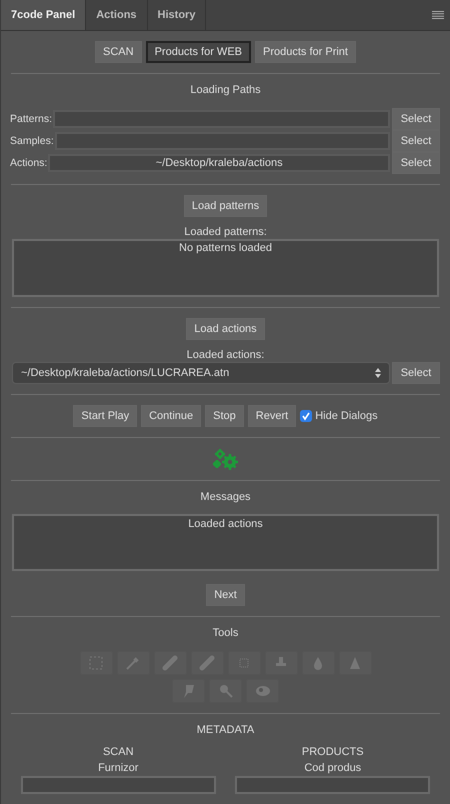  I want to click on zoom-tool-button, so click(225, 691).